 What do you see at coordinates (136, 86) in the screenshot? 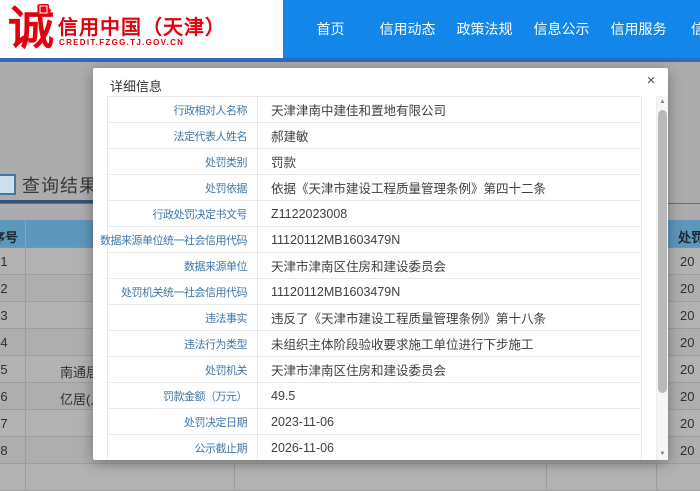
I see `modal-title: 详细信息` at bounding box center [136, 86].